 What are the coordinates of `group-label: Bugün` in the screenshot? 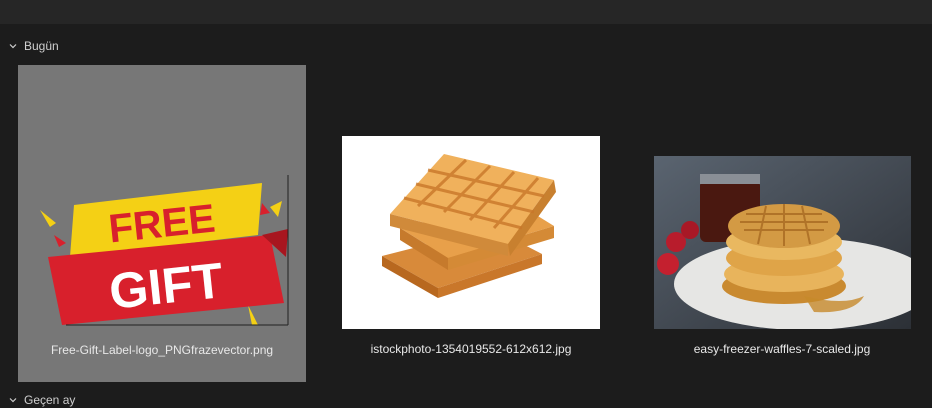 It's located at (41, 46).